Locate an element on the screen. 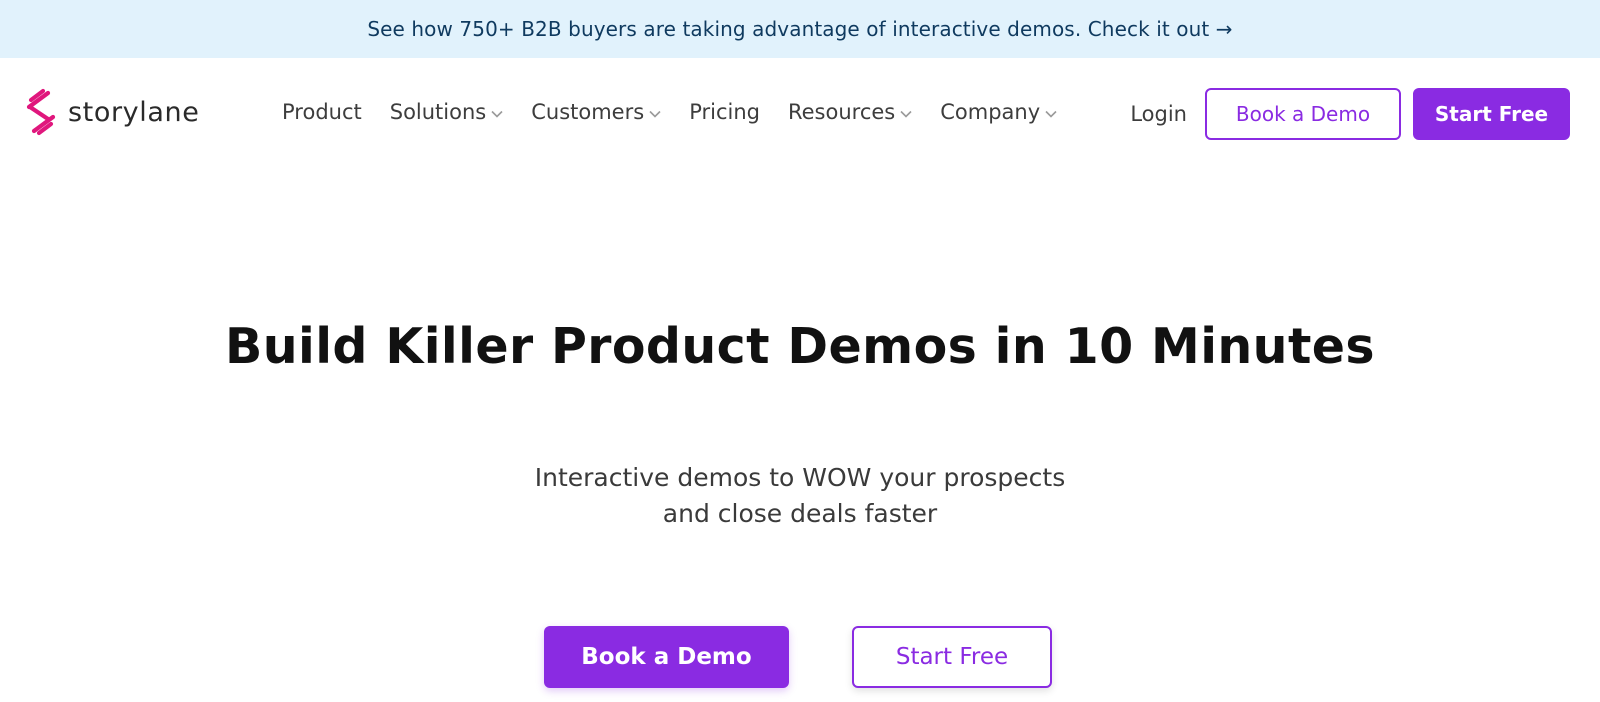 This screenshot has height=702, width=1600. nav-item-label: Customers is located at coordinates (588, 112).